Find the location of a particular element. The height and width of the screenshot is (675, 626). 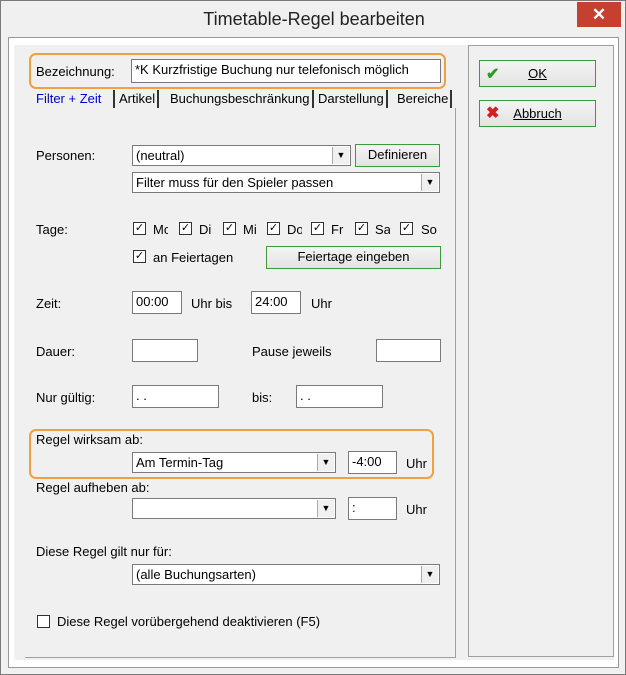

holidays-button: Feiertage eingeben is located at coordinates (353, 257).